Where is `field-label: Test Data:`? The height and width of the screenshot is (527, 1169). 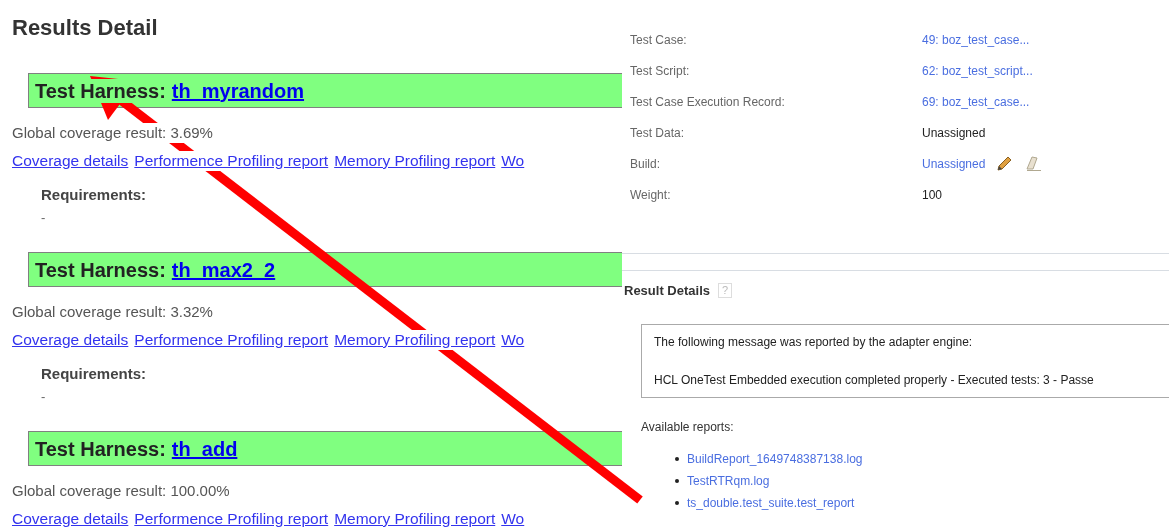 field-label: Test Data: is located at coordinates (658, 132).